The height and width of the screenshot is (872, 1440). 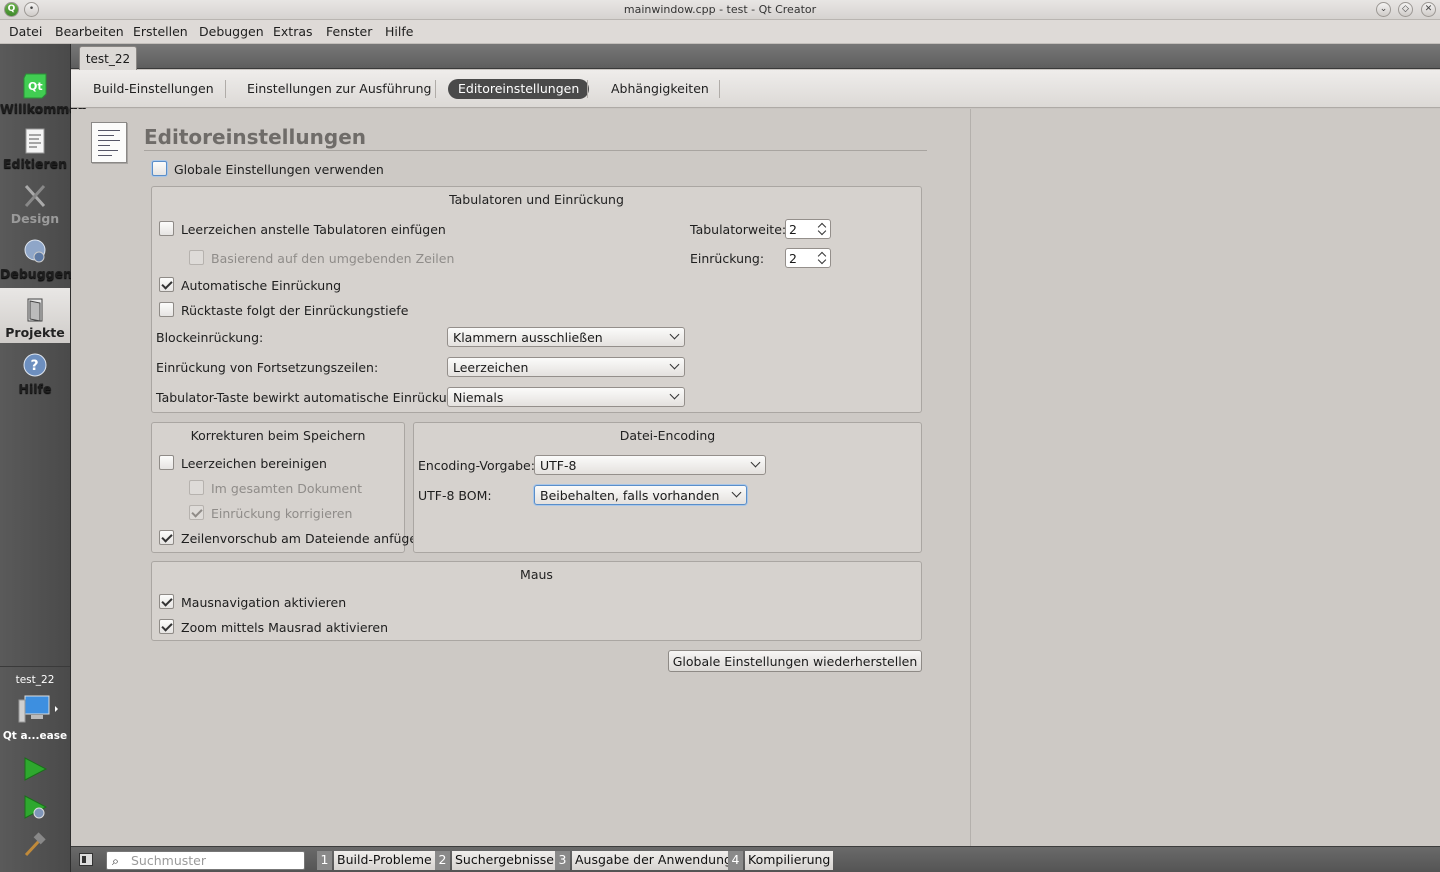 What do you see at coordinates (519, 89) in the screenshot?
I see `tab-editor-settings: Editoreinstellungen` at bounding box center [519, 89].